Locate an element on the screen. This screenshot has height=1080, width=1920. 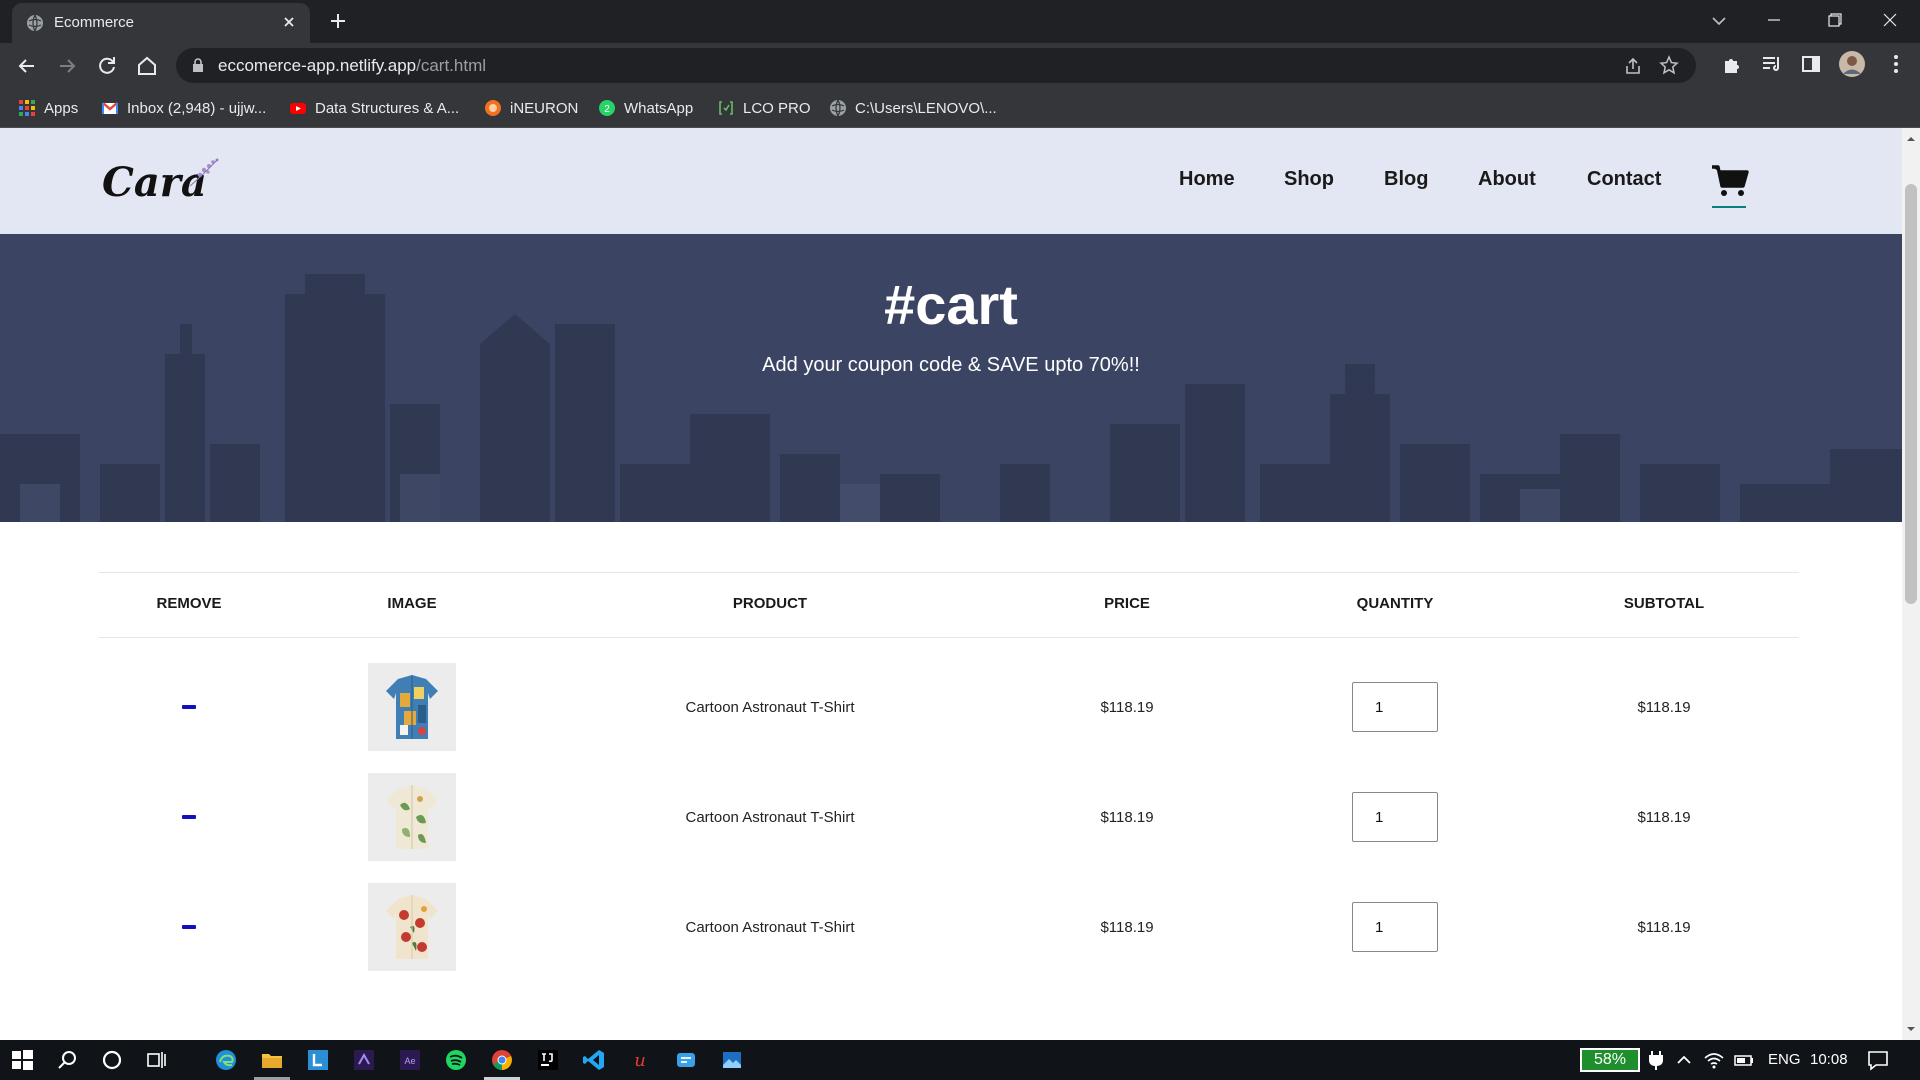
forward-icon is located at coordinates (67, 66).